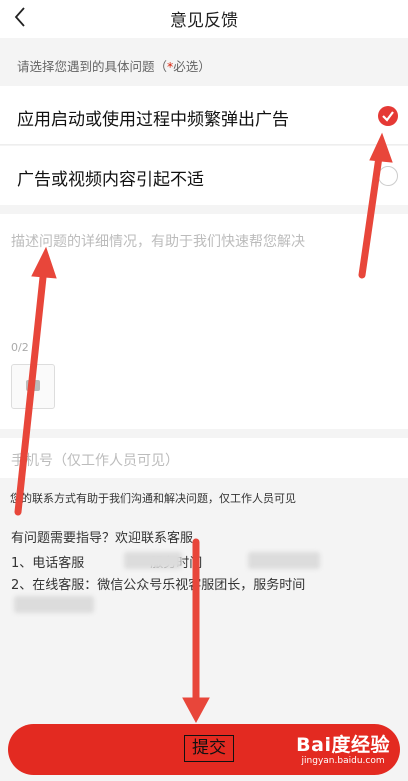 Image resolution: width=408 pixels, height=781 pixels. I want to click on option-label: 广告或视频内容引起不适, so click(110, 180).